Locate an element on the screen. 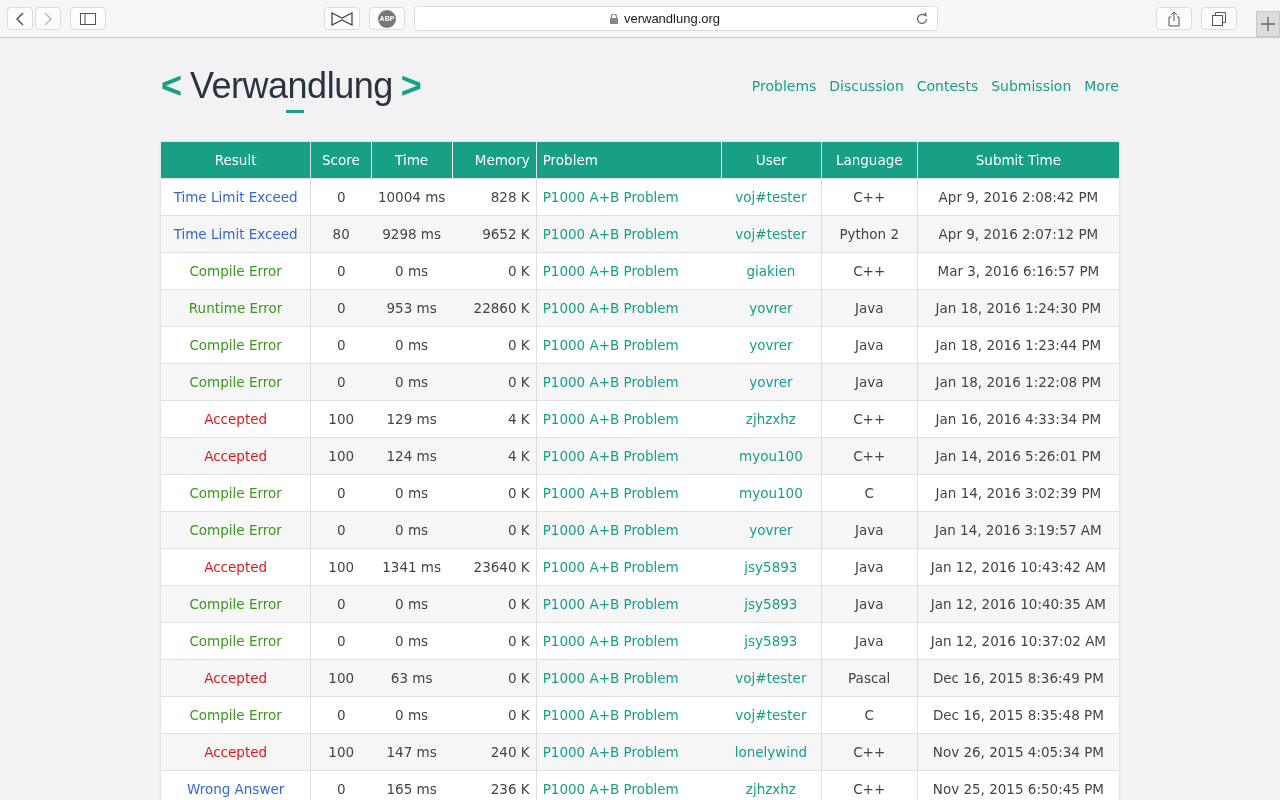 This screenshot has height=800, width=1280. column-header: Problem is located at coordinates (629, 160).